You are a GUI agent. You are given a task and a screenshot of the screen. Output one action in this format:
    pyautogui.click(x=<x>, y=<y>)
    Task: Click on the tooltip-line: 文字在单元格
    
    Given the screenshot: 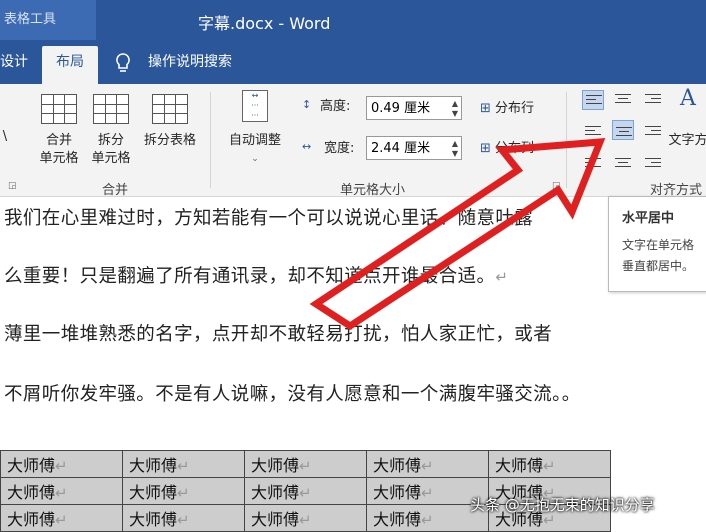 What is the action you would take?
    pyautogui.click(x=658, y=245)
    